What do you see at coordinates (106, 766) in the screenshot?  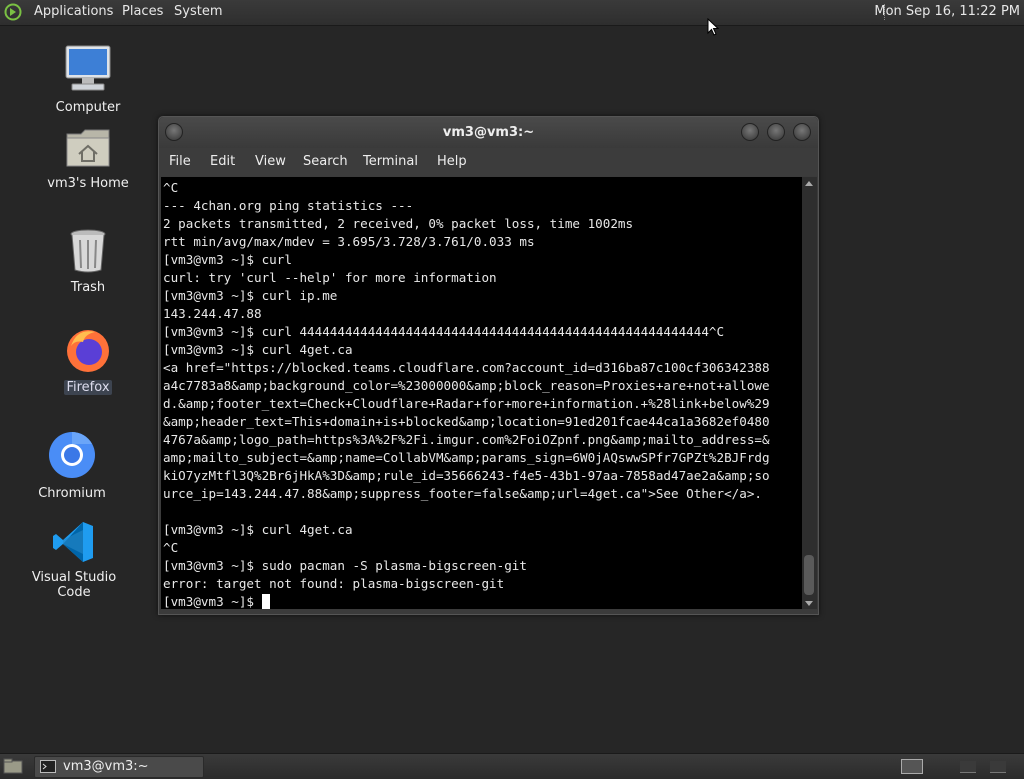 I see `taskbar-task-label: vm3@vm3:~` at bounding box center [106, 766].